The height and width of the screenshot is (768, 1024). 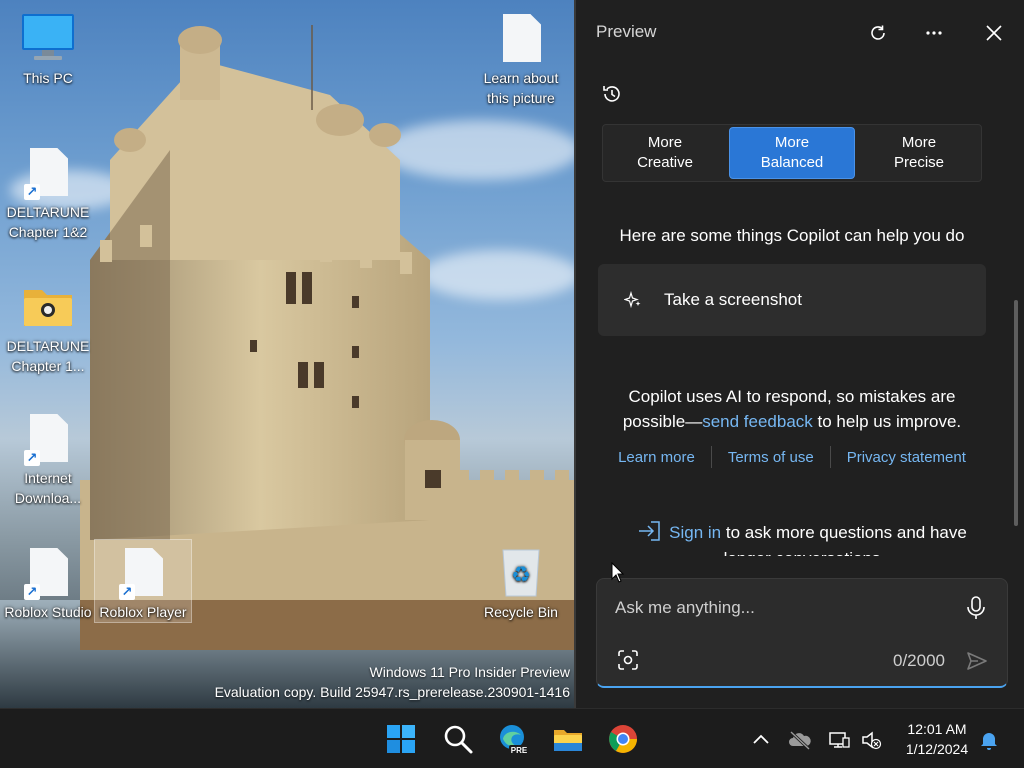 I want to click on learn-more-link: Learn more, so click(x=656, y=457).